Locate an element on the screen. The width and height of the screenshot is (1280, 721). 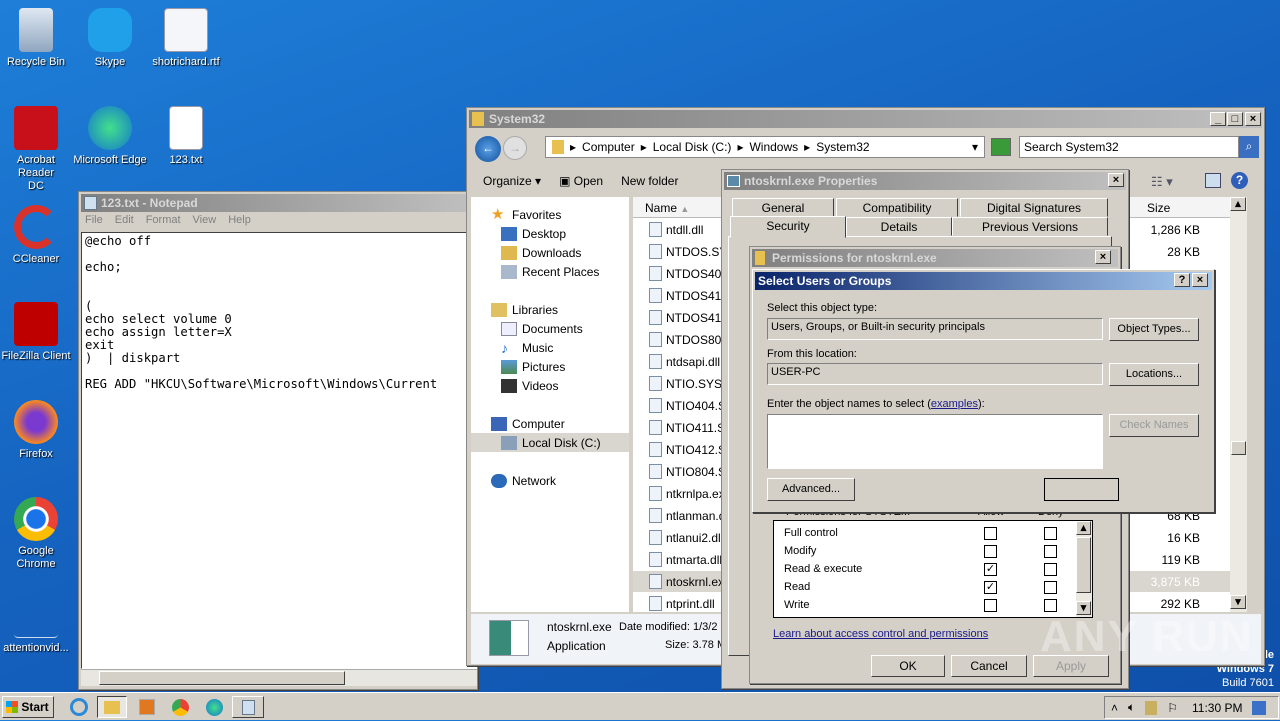
menu-file: File is located at coordinates (94, 220).